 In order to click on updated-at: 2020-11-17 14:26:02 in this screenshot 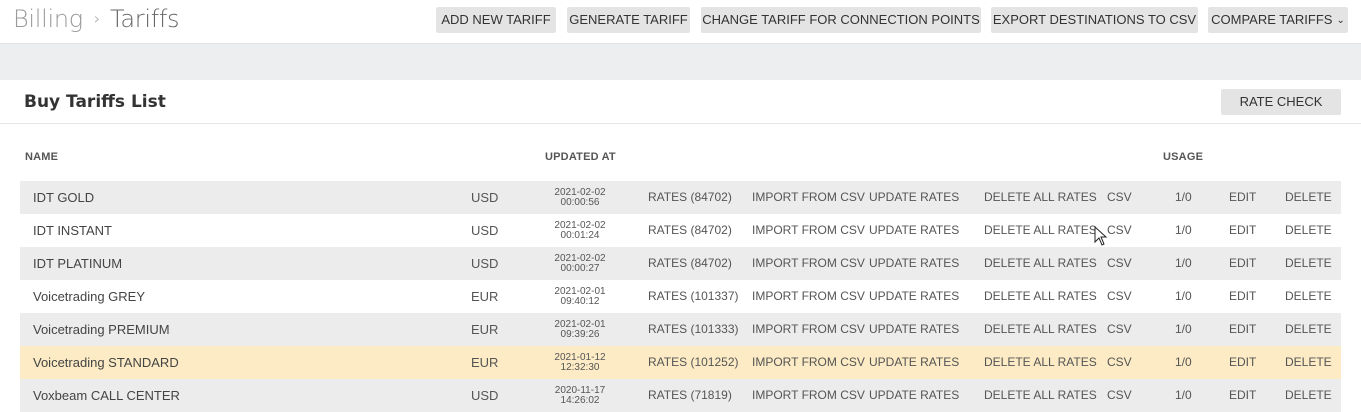, I will do `click(580, 395)`.